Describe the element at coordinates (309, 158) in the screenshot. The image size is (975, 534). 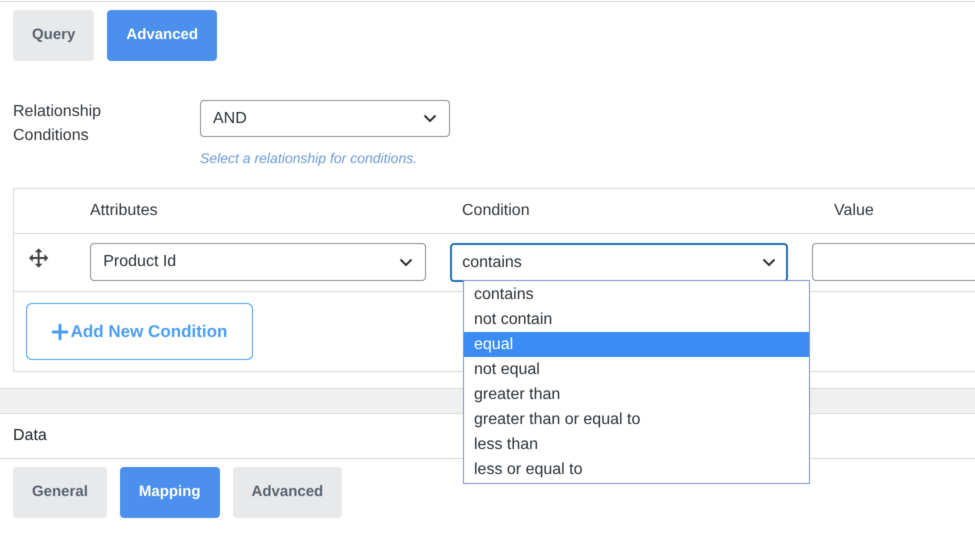
I see `help-text: Select a relationship for conditions.` at that location.